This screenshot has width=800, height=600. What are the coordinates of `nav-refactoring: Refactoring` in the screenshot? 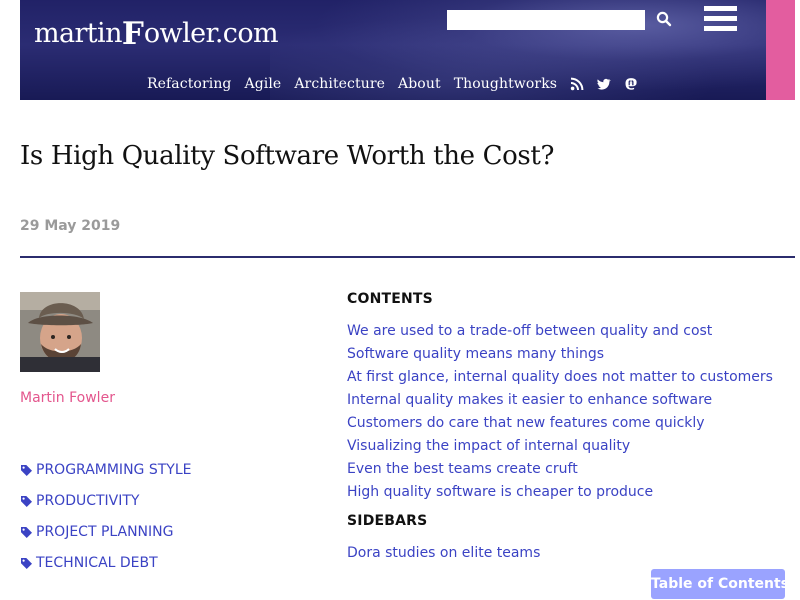 It's located at (189, 84).